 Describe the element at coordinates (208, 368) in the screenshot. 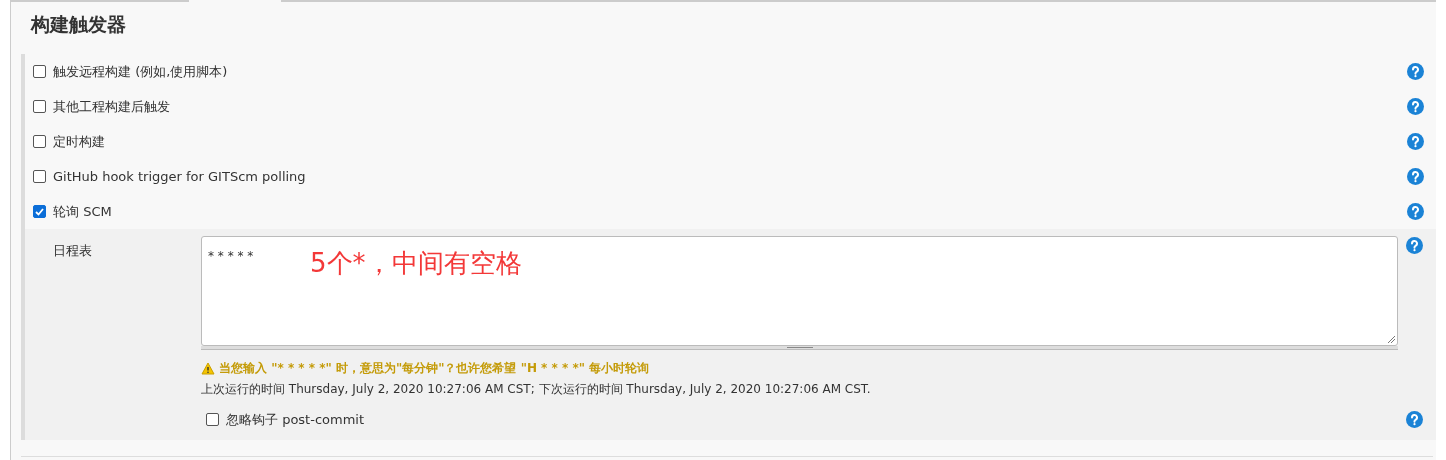

I see `warning-icon` at that location.